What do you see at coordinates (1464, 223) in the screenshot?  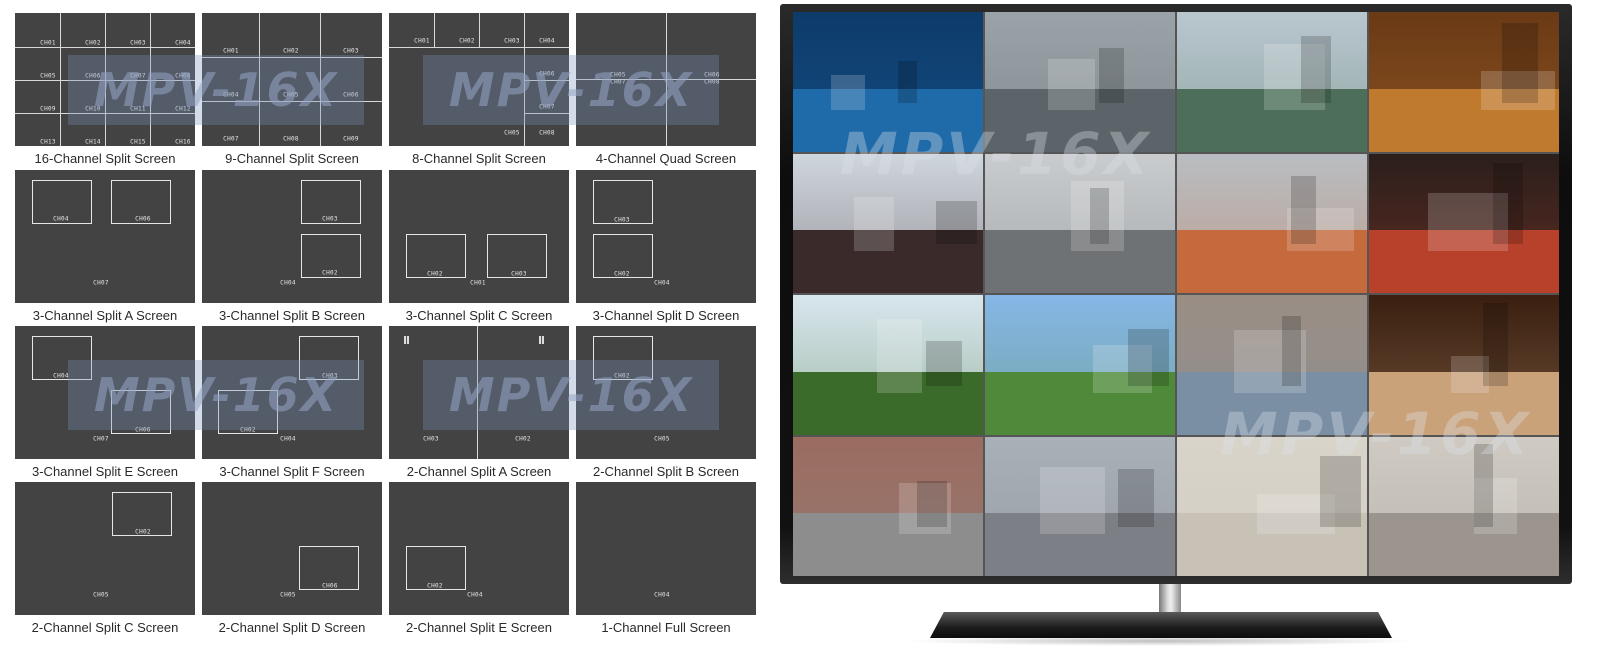 I see `camera-feed-basketball-arena` at bounding box center [1464, 223].